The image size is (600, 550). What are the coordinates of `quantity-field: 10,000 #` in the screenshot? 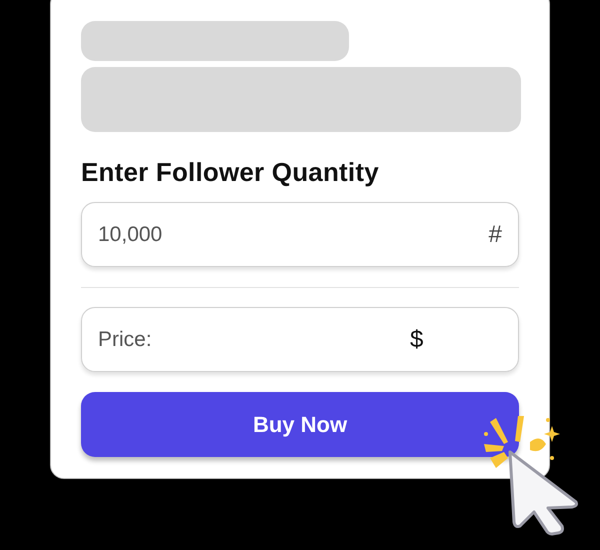 It's located at (300, 234).